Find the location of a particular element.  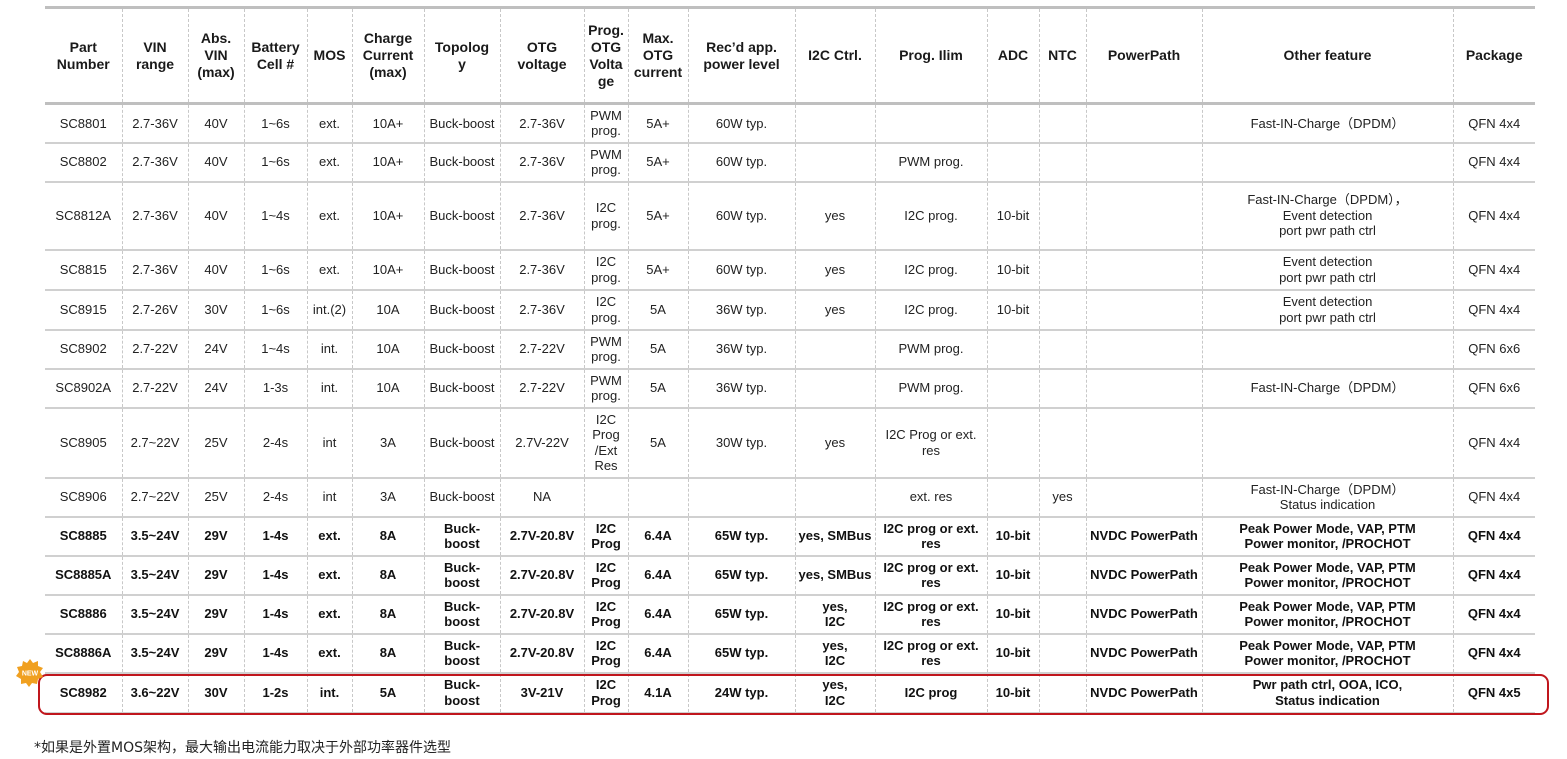

cell-part-number: SC8906 is located at coordinates (83, 497).